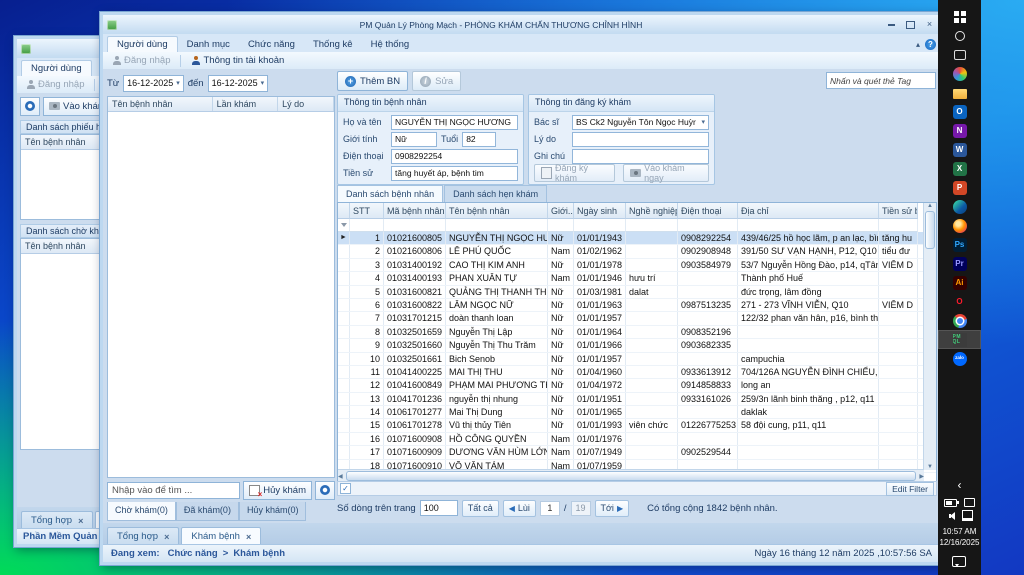 The height and width of the screenshot is (575, 1024). Describe the element at coordinates (918, 44) in the screenshot. I see `collapse-ribbon-icon: ▴` at that location.